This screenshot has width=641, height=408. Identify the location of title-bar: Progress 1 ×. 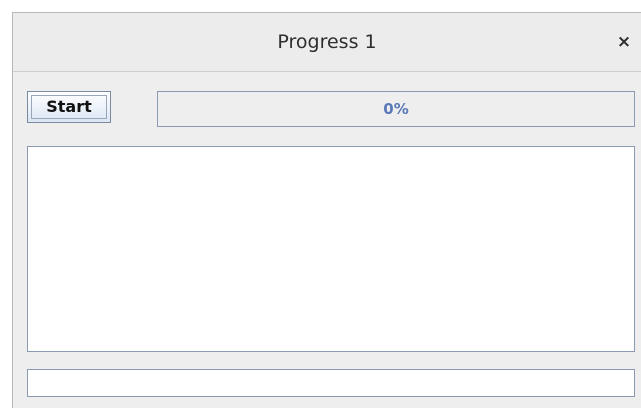
(327, 42).